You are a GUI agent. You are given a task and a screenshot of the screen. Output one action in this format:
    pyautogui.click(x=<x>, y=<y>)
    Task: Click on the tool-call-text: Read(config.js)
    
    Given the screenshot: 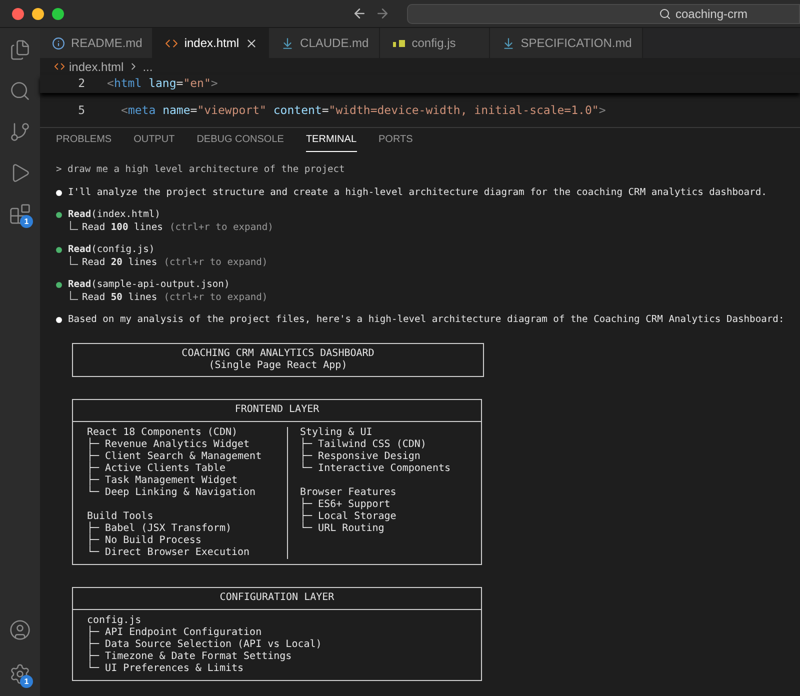 What is the action you would take?
    pyautogui.click(x=111, y=250)
    